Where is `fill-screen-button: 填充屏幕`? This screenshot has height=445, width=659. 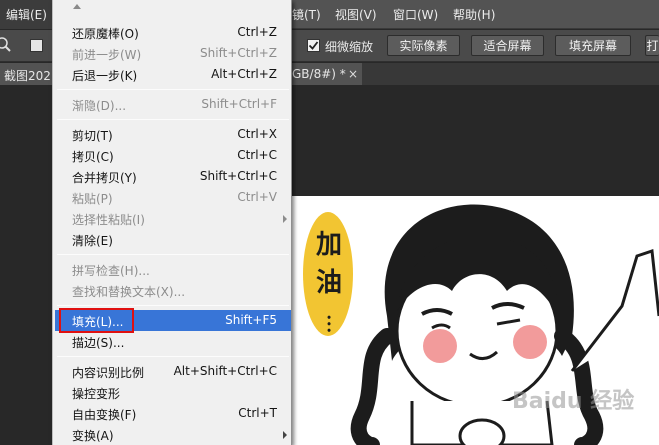 fill-screen-button: 填充屏幕 is located at coordinates (593, 45).